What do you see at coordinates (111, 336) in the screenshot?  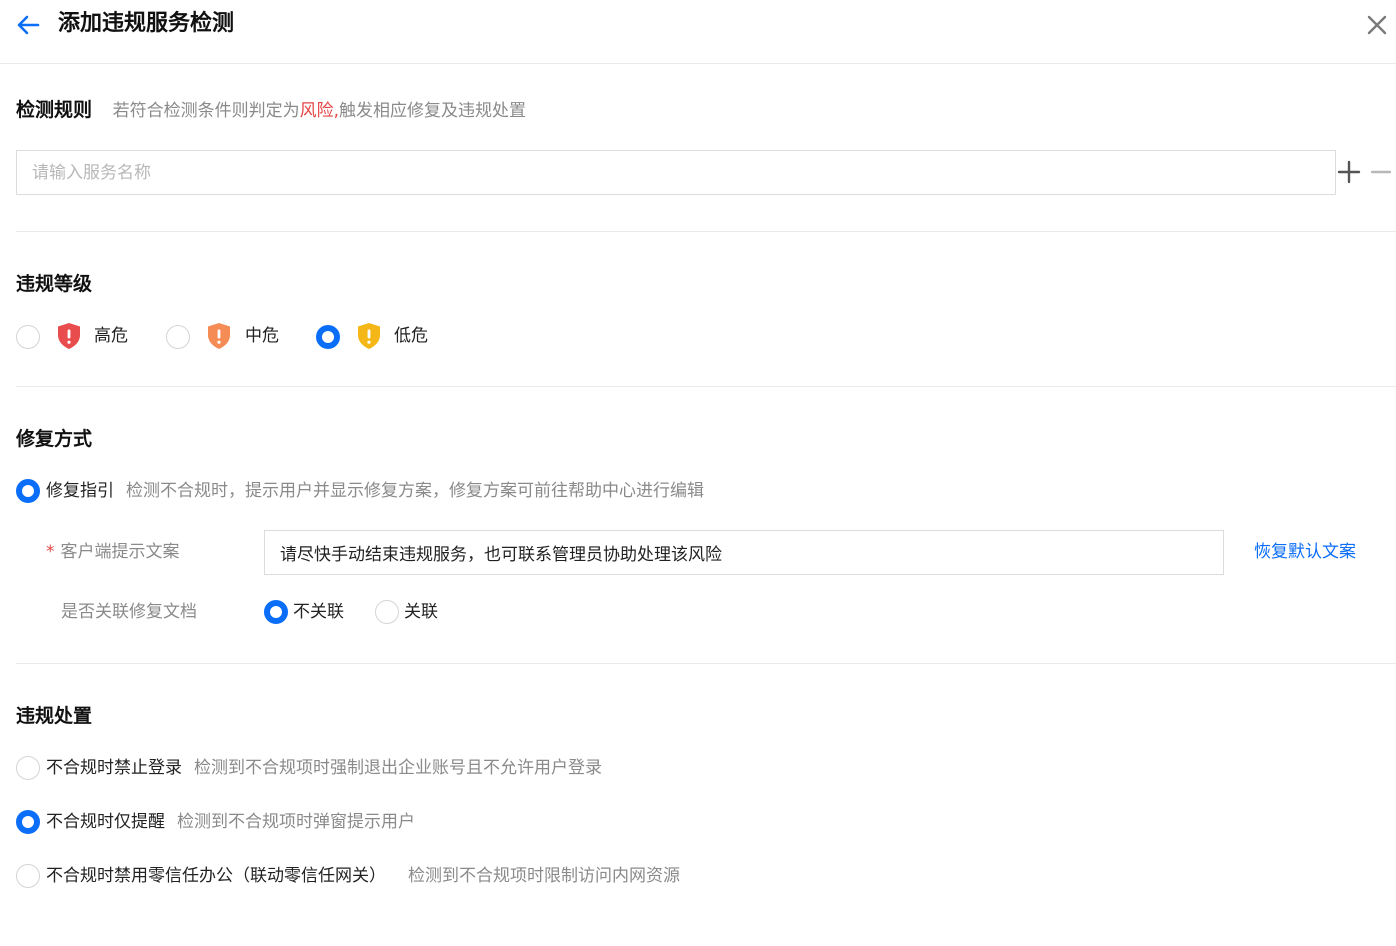 I see `level-high-label: 高危` at bounding box center [111, 336].